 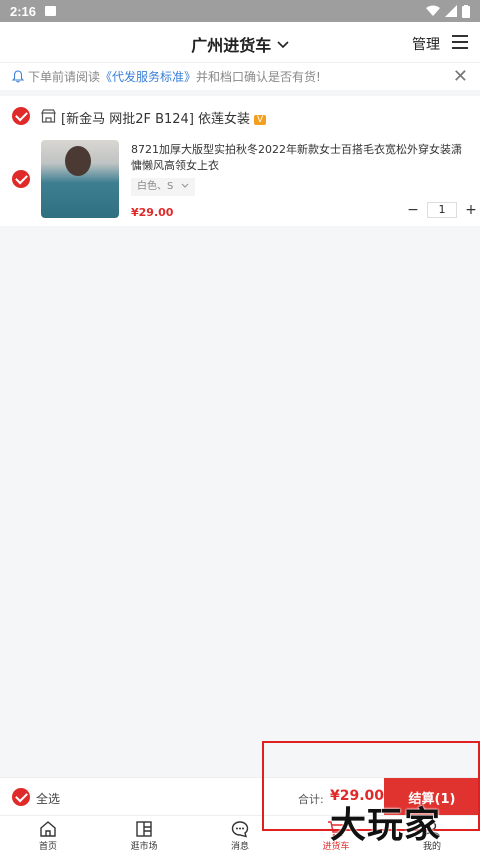 I want to click on tab-messages: 消息, so click(x=240, y=834).